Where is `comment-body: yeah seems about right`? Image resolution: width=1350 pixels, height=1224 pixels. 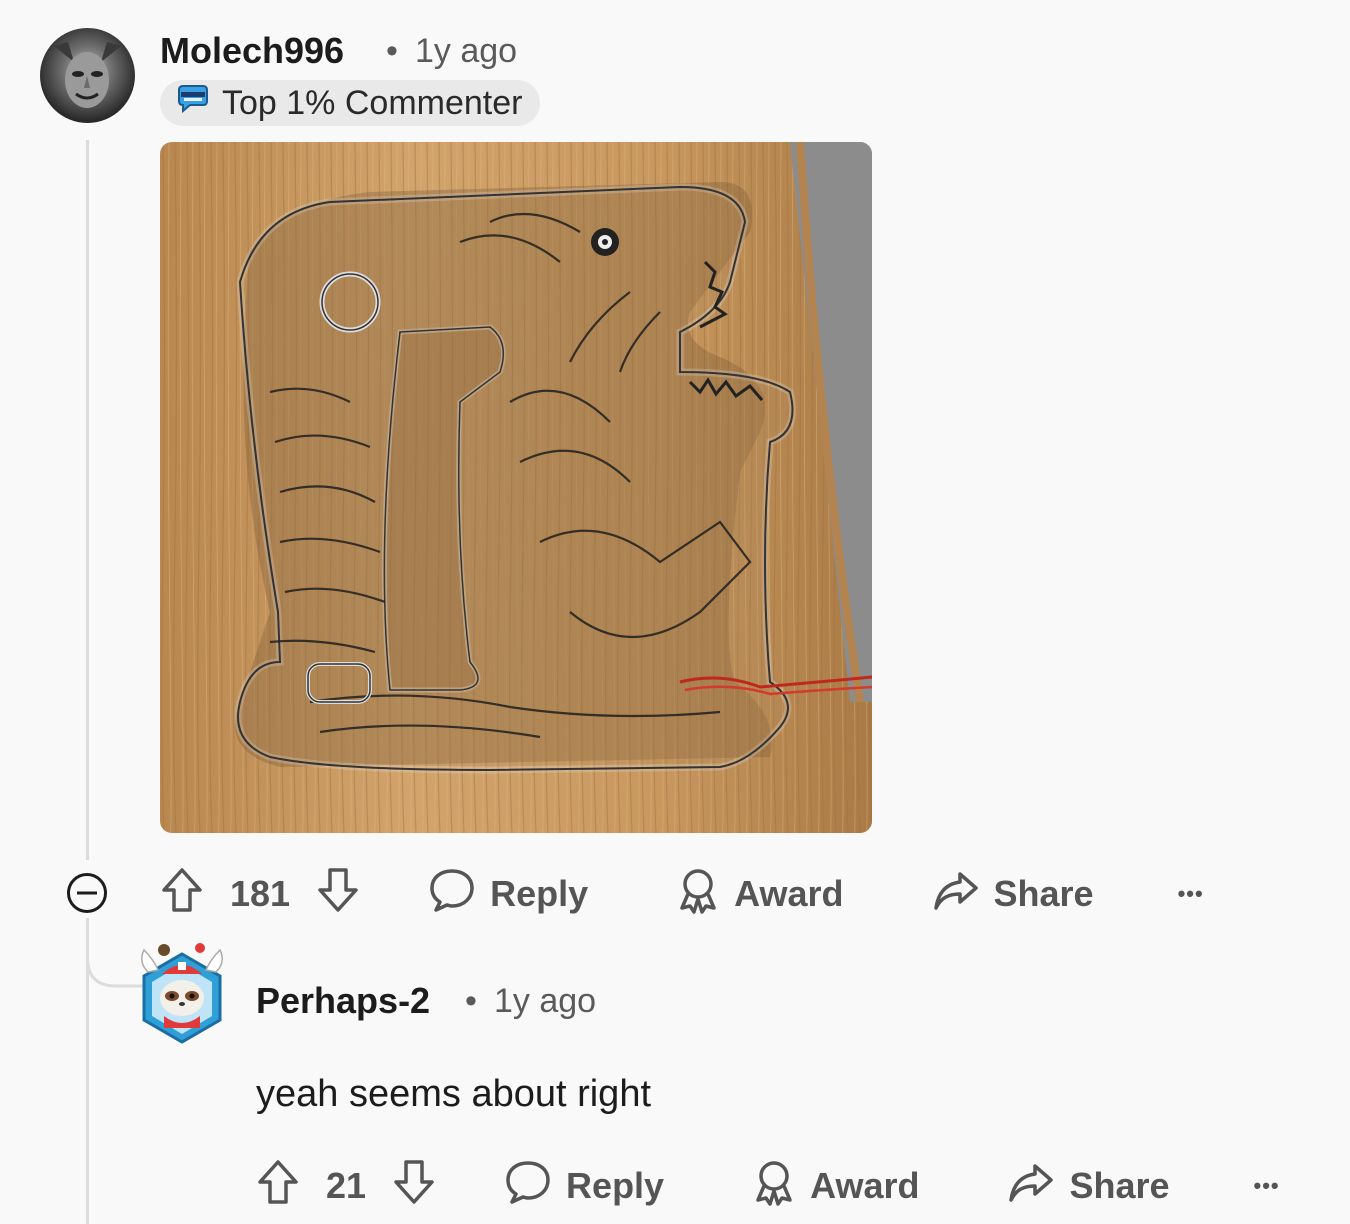 comment-body: yeah seems about right is located at coordinates (454, 1094).